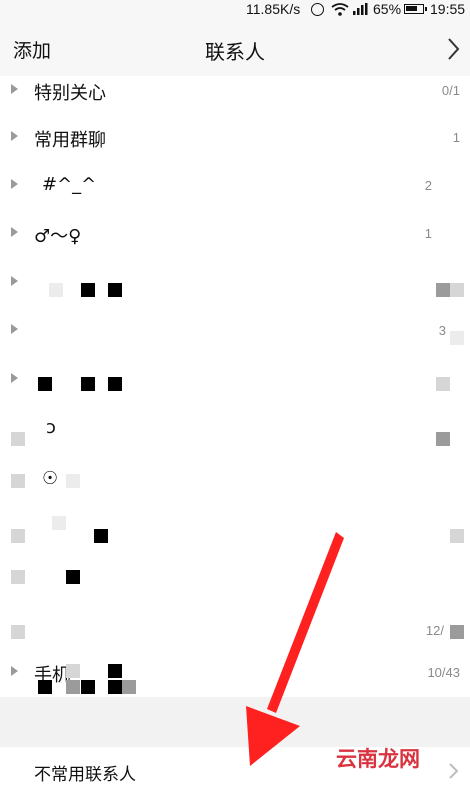 This screenshot has height=785, width=470. Describe the element at coordinates (235, 90) in the screenshot. I see `group-row: 特别关心 0/1` at that location.